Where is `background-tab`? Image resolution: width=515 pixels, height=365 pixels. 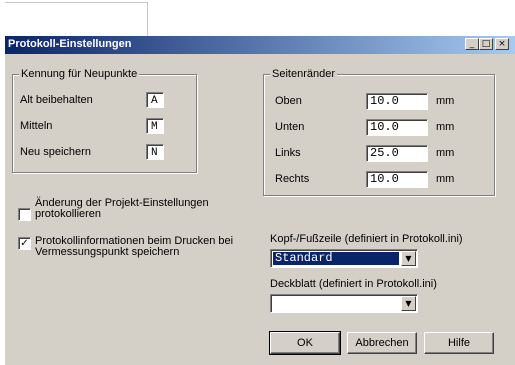 background-tab is located at coordinates (76, 19).